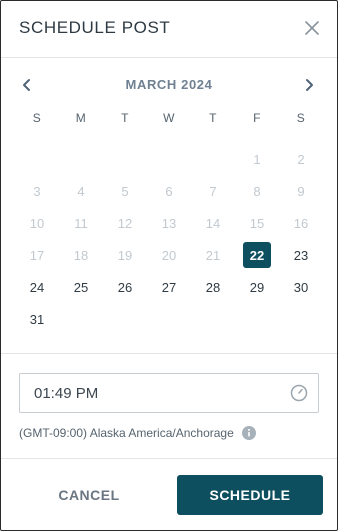 The image size is (338, 531). I want to click on calendar-day: 2, so click(301, 159).